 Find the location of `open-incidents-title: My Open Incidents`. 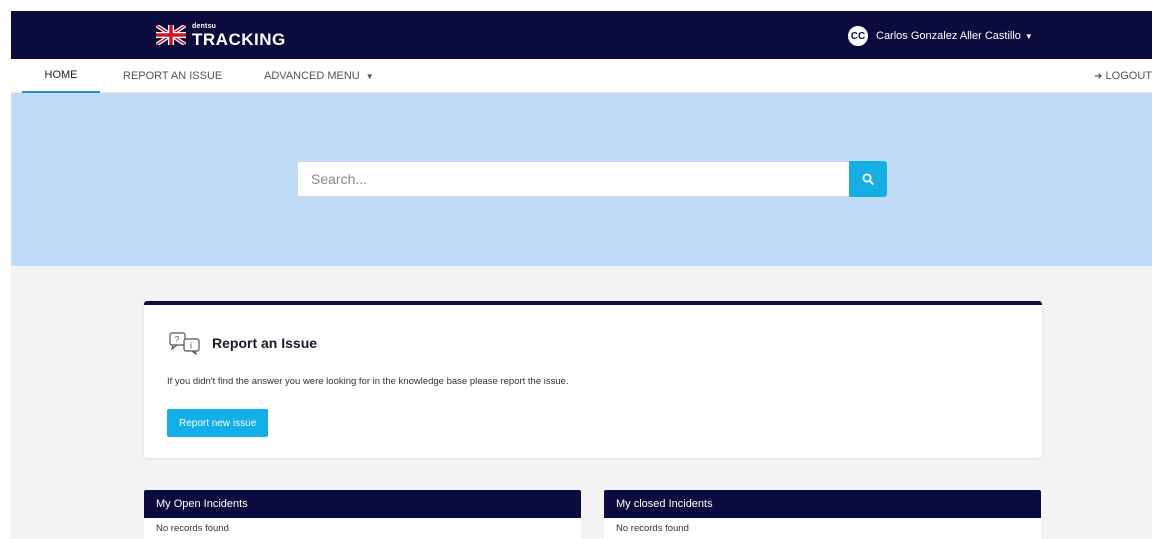

open-incidents-title: My Open Incidents is located at coordinates (362, 504).